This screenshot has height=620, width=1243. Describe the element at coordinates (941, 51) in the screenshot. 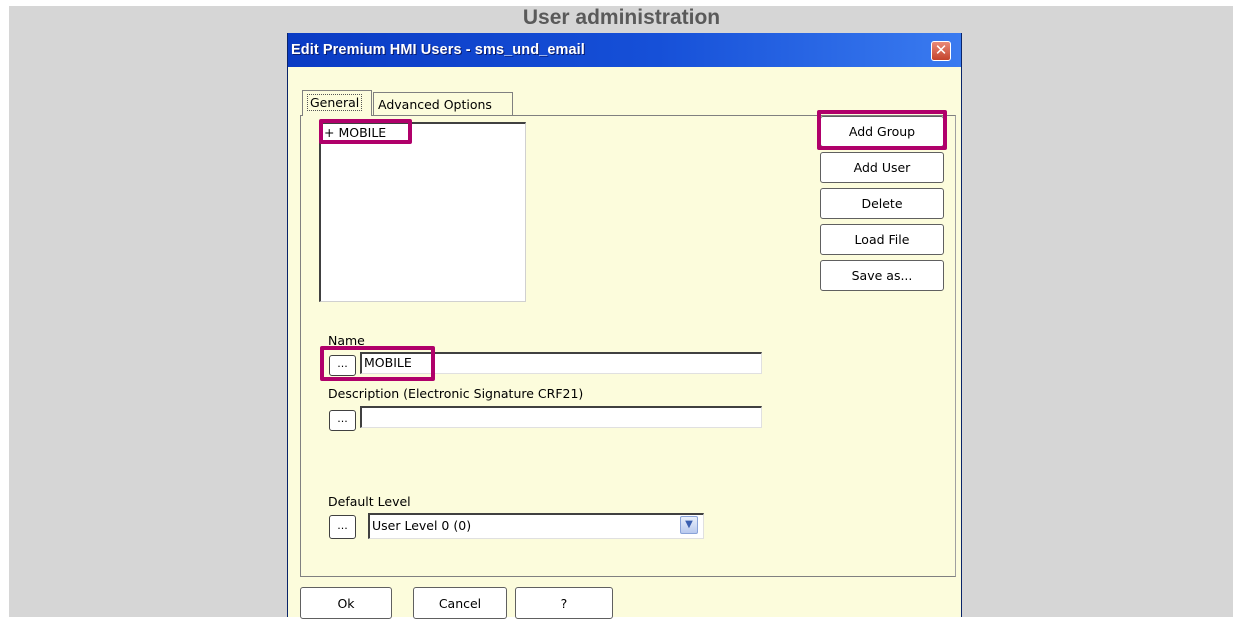

I see `close-icon: ✕` at that location.